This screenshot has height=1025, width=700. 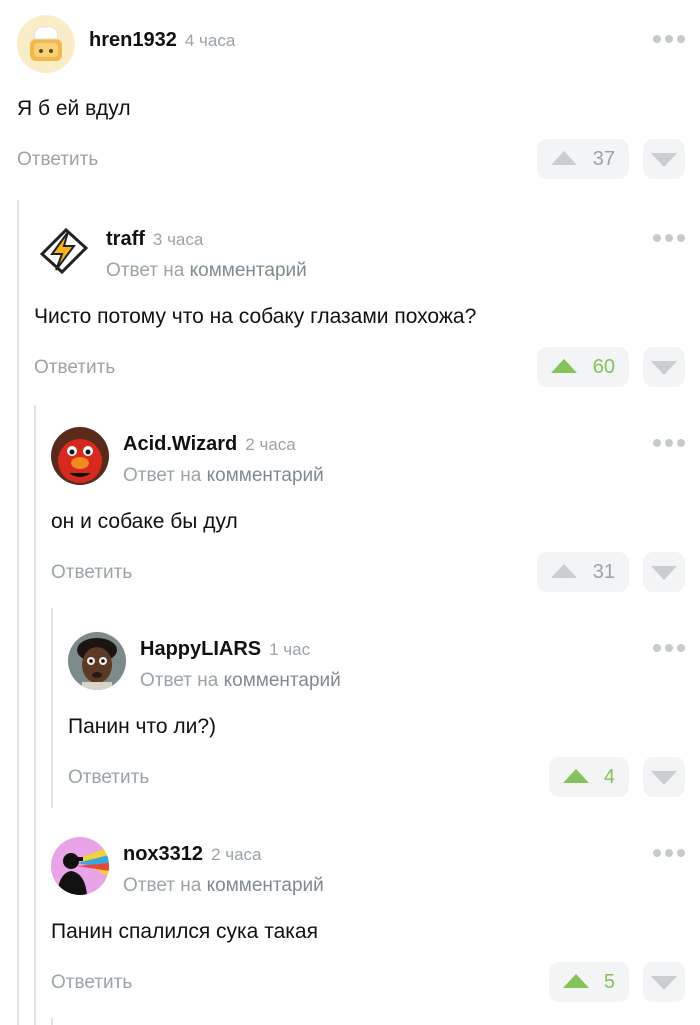 I want to click on username: nox3312, so click(x=163, y=854).